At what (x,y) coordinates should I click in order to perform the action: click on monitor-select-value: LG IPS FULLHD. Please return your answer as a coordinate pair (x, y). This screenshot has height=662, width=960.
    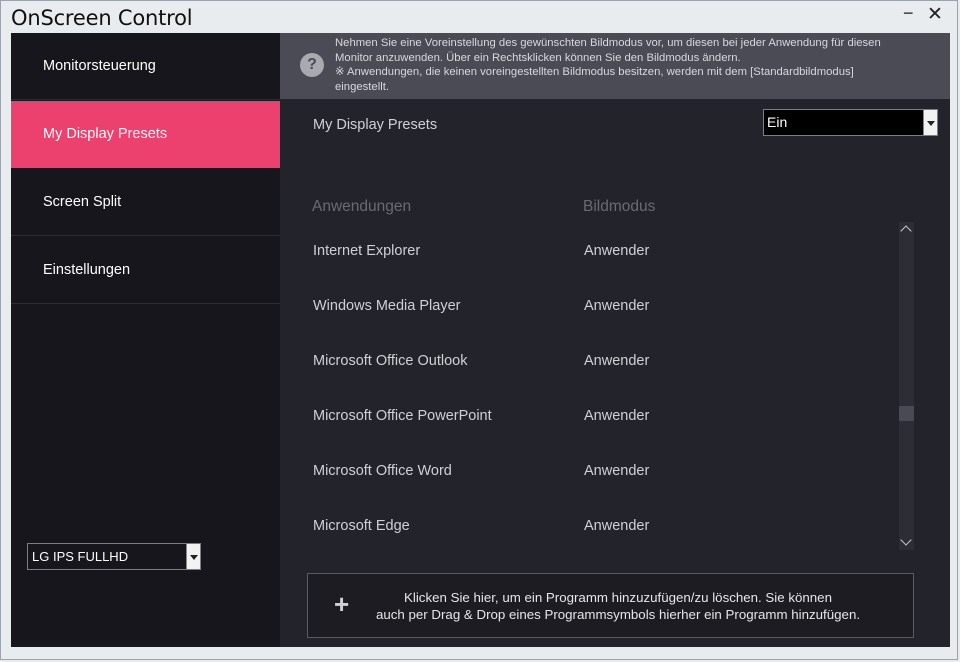
    Looking at the image, I should click on (80, 556).